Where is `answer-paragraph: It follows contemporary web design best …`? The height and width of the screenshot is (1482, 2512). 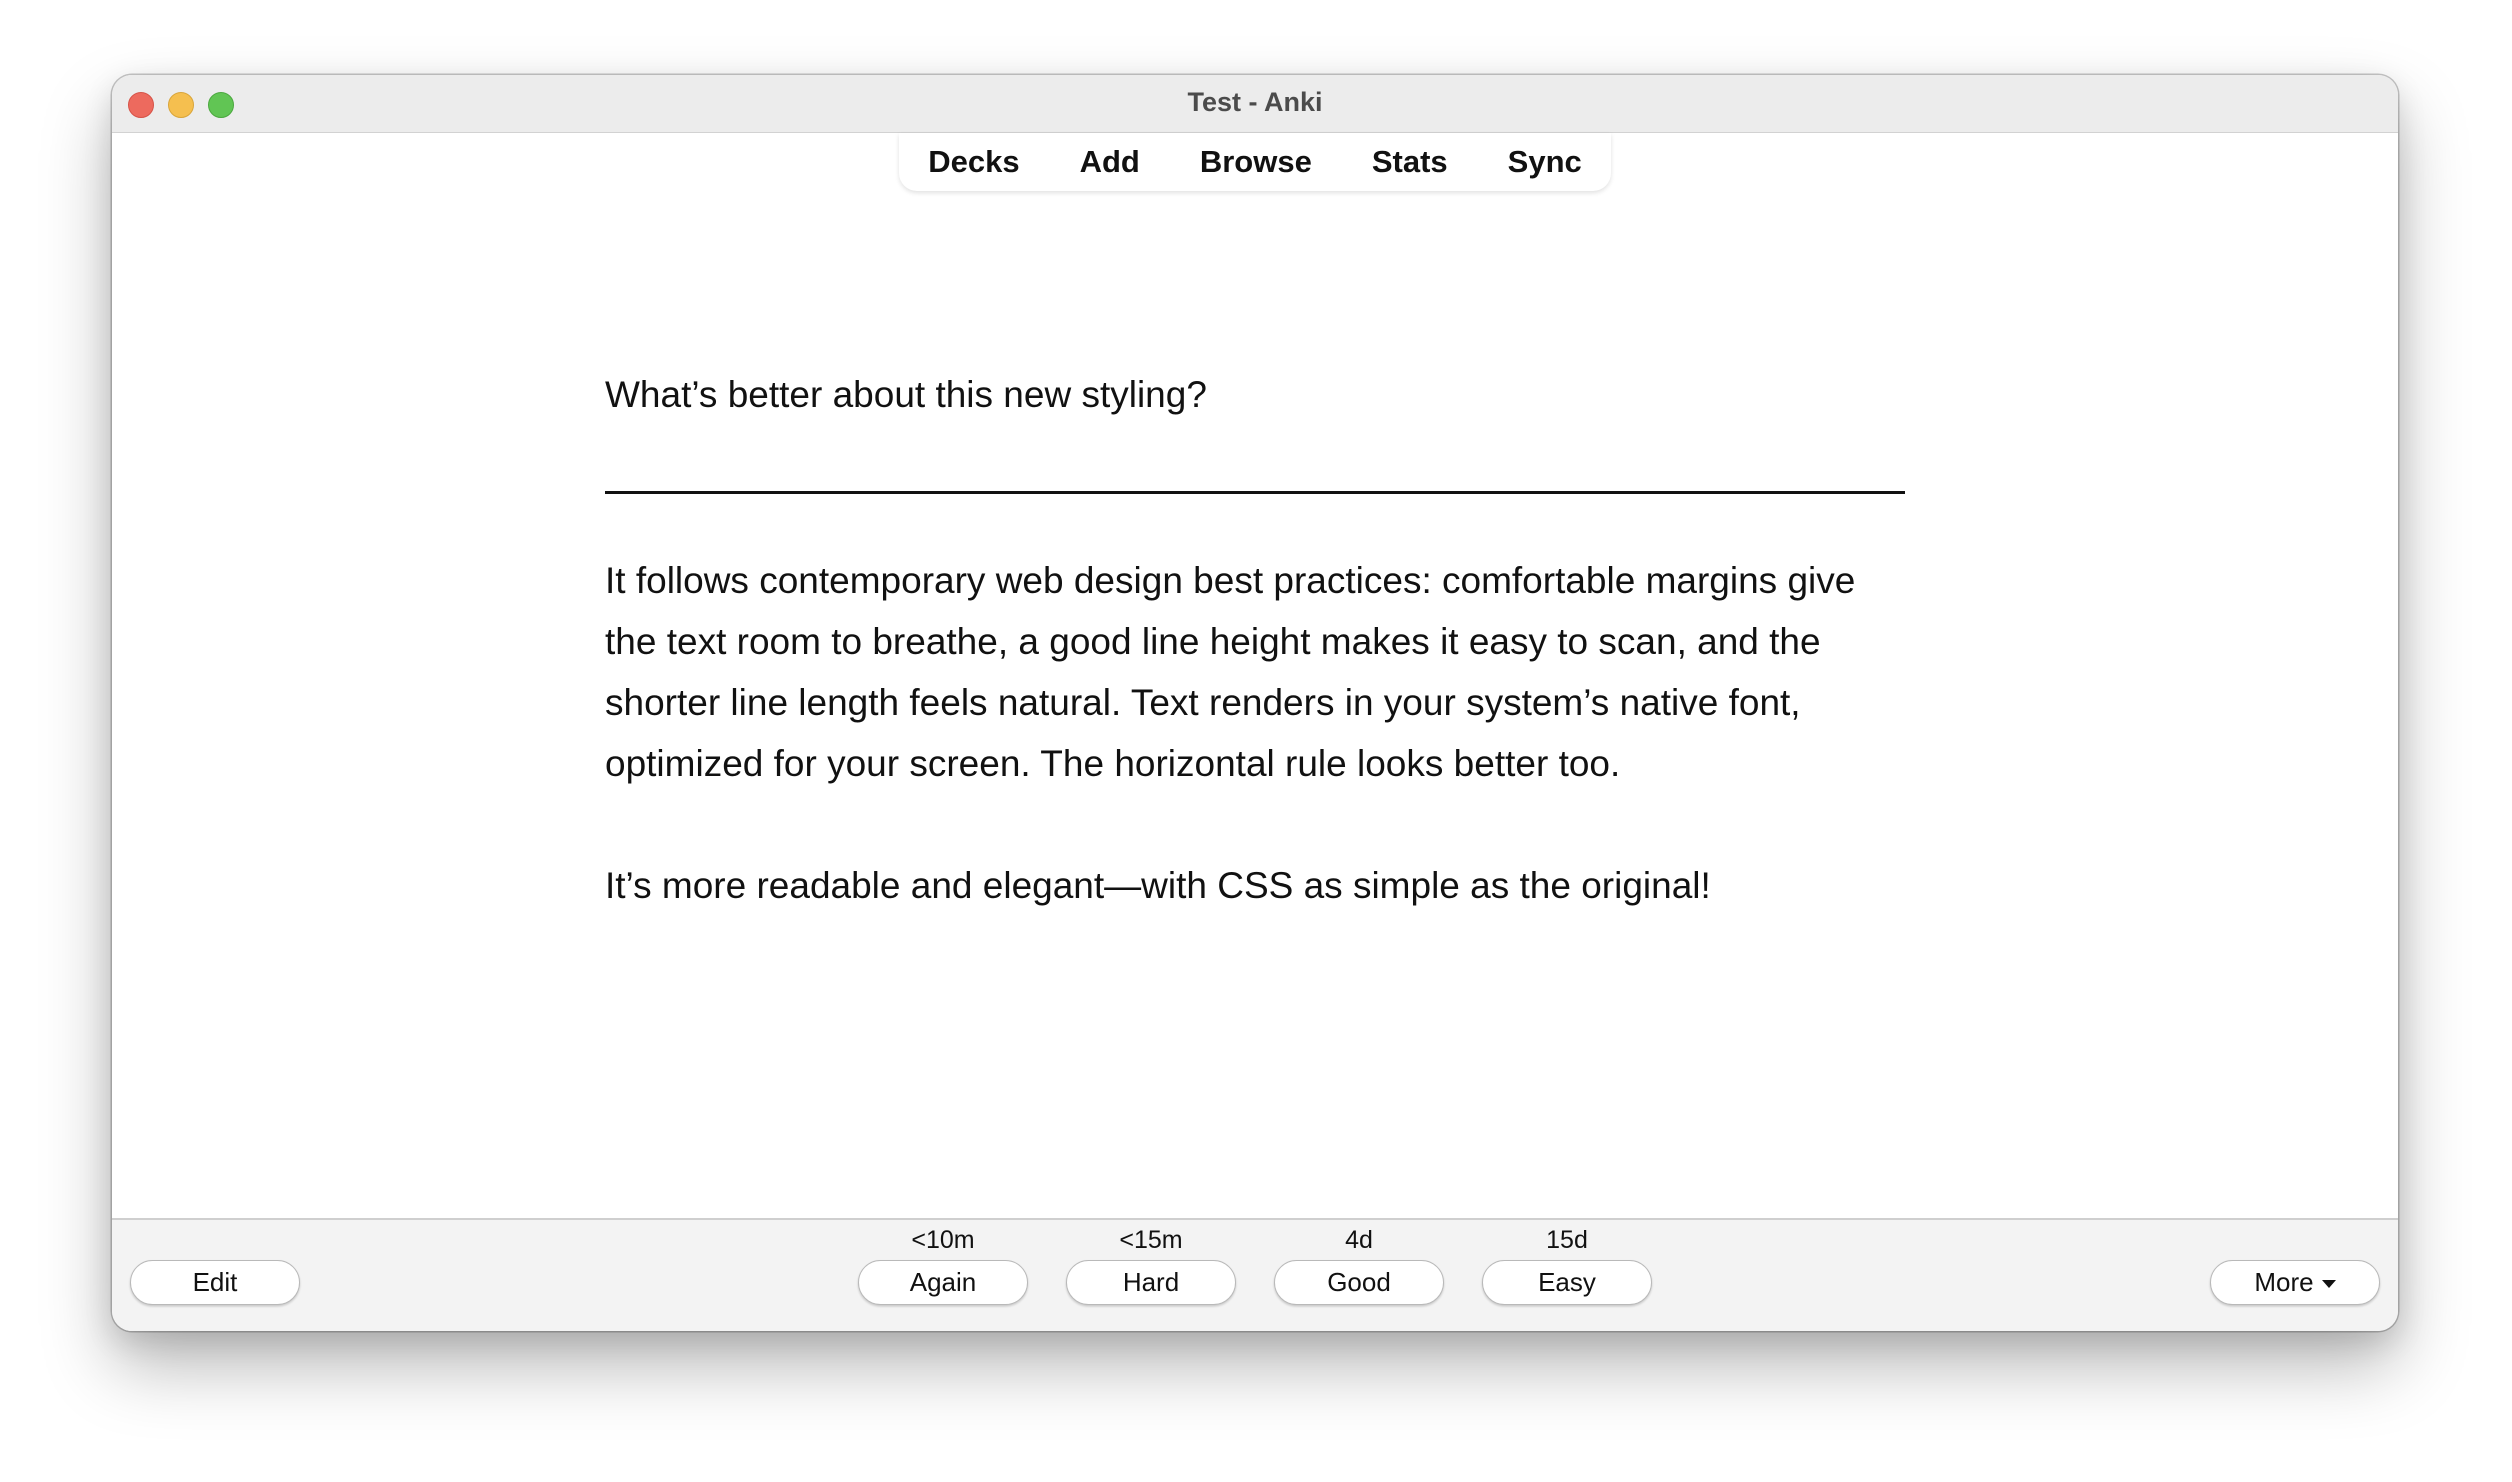
answer-paragraph: It follows contemporary web design best … is located at coordinates (1230, 672).